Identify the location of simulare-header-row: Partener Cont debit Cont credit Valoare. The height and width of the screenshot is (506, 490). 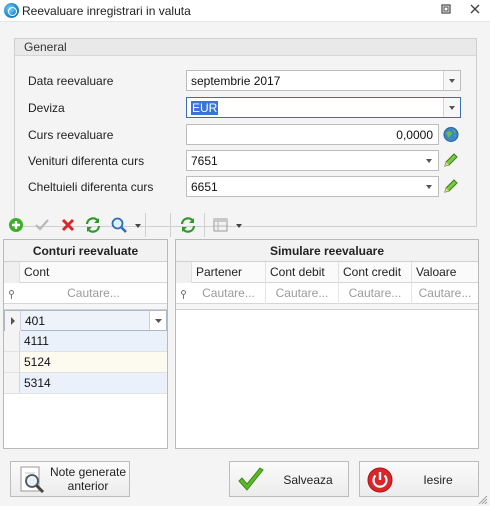
(327, 272).